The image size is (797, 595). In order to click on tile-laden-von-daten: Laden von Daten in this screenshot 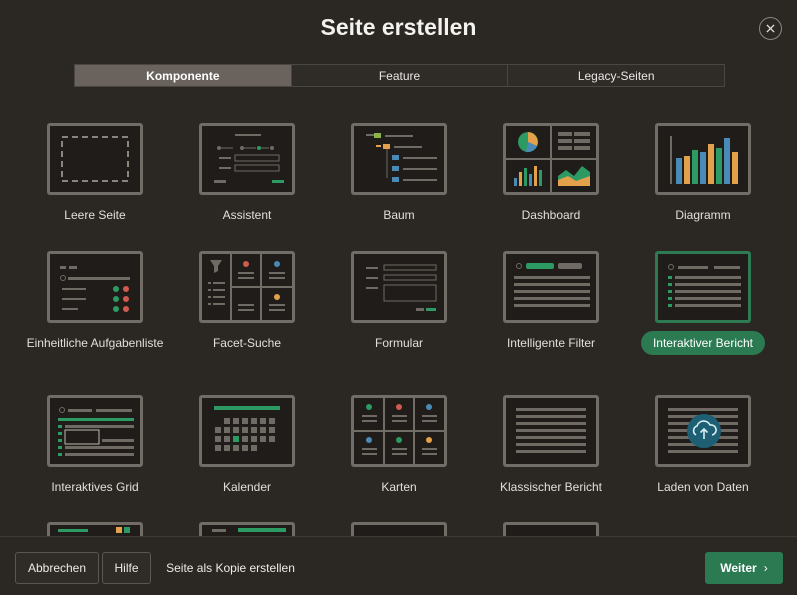, I will do `click(703, 445)`.